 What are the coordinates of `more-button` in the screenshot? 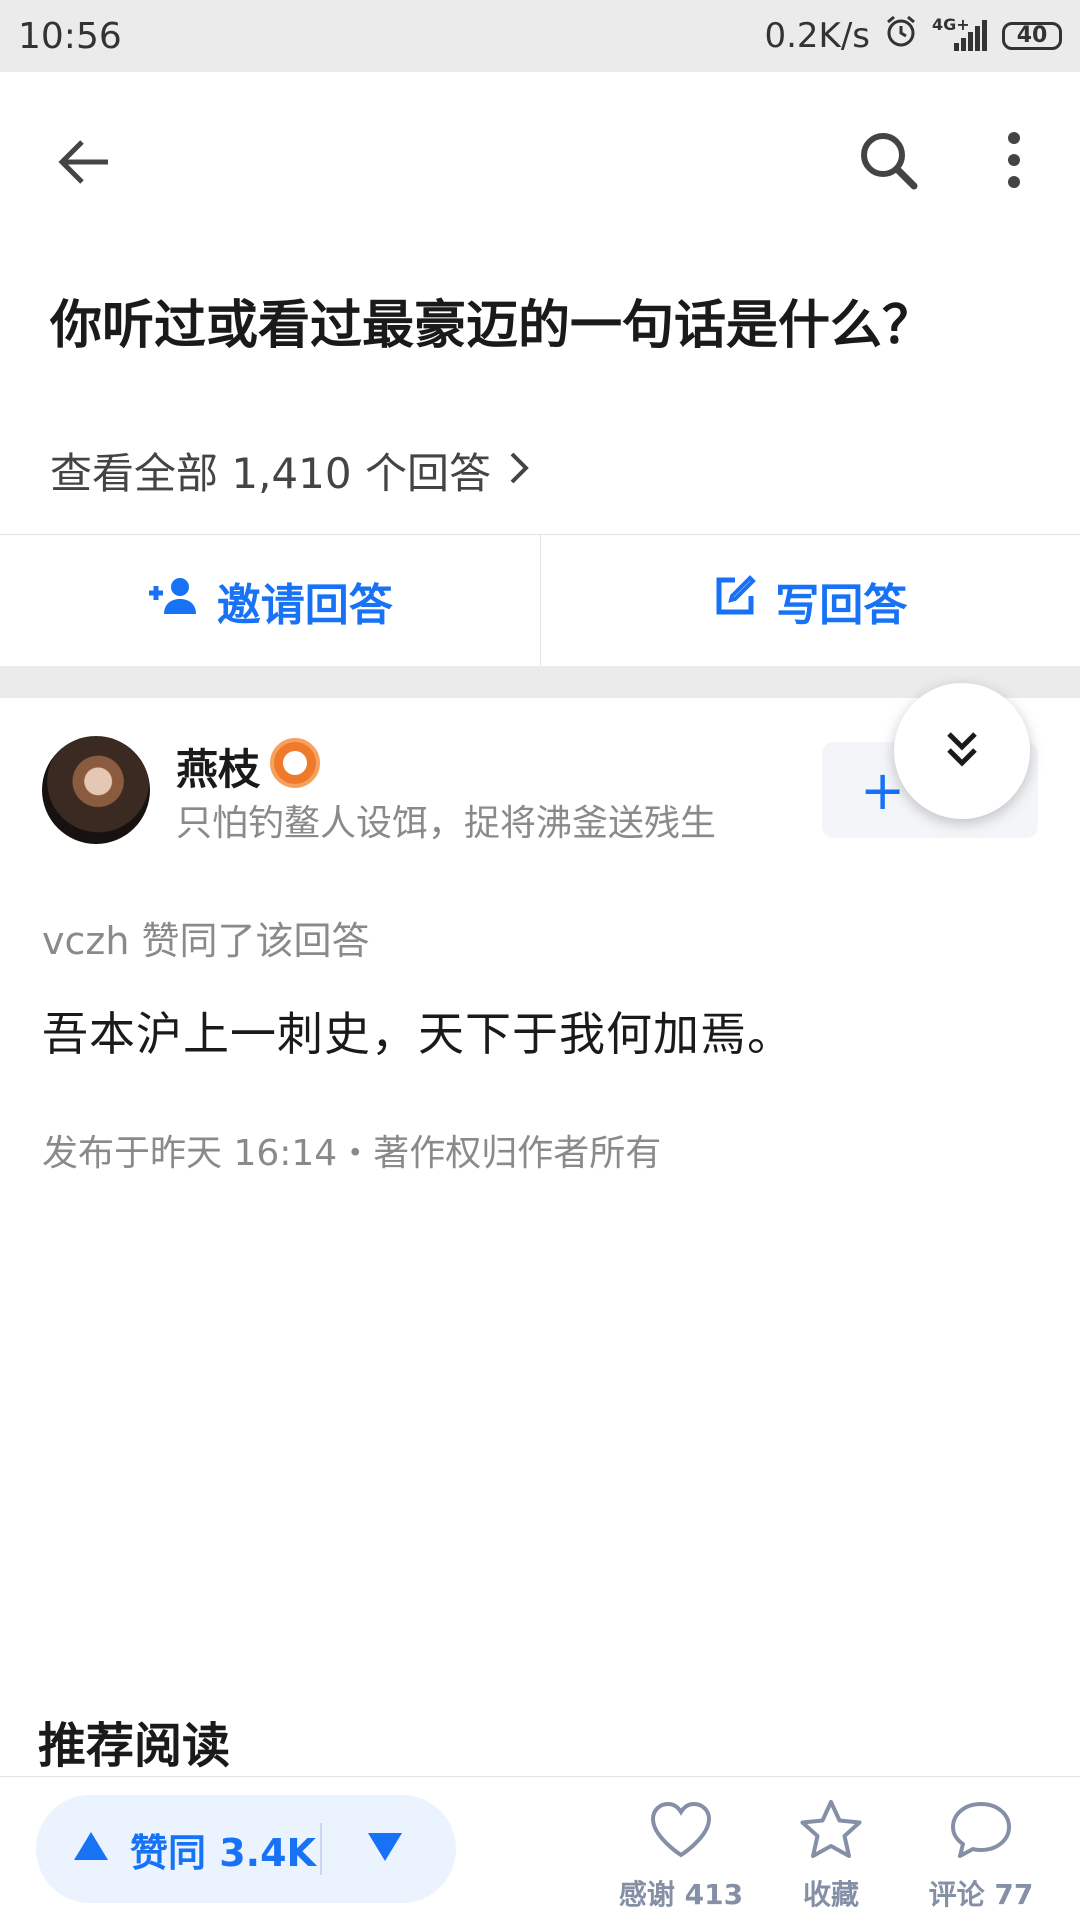 It's located at (1014, 162).